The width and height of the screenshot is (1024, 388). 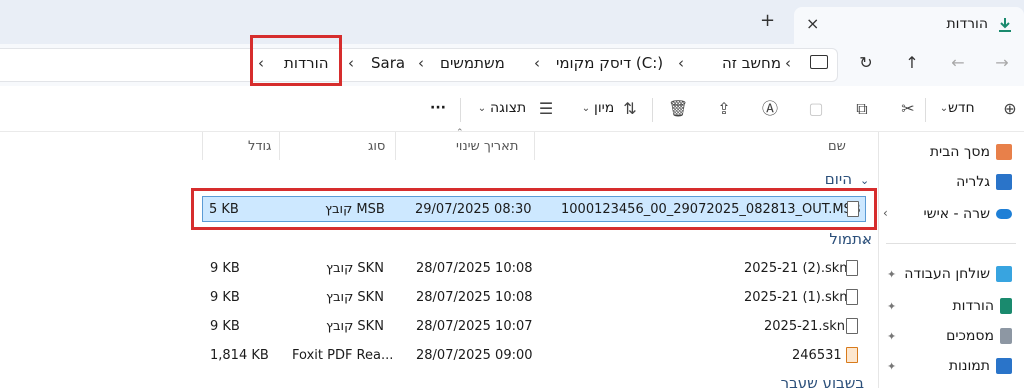 I want to click on highlight-file, so click(x=534, y=209).